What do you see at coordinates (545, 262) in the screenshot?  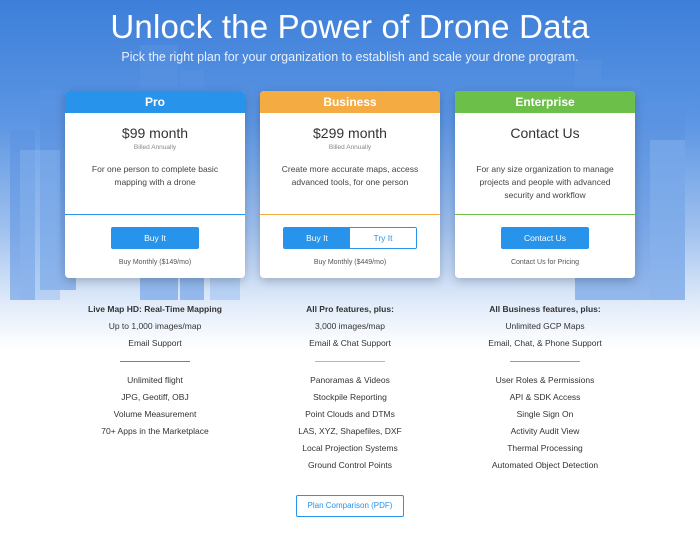 I see `contact-pricing-link: Contact Us for Pricing` at bounding box center [545, 262].